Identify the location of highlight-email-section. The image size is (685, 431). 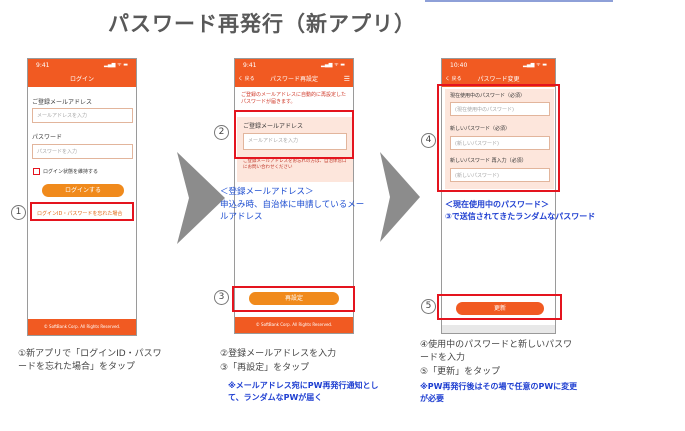
(294, 134).